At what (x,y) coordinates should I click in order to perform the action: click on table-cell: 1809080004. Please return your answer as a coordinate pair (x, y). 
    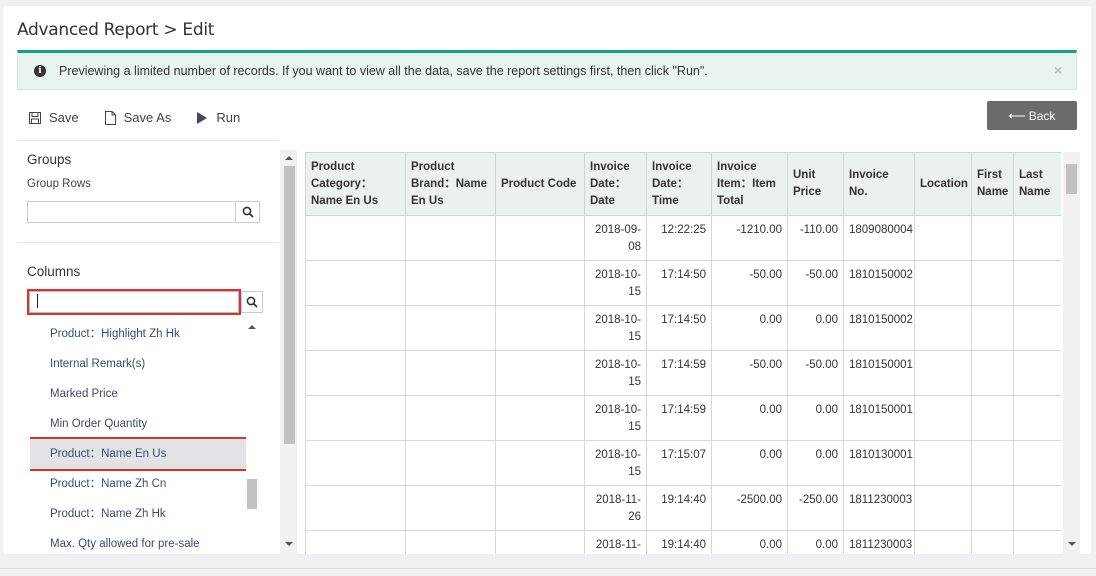
    Looking at the image, I should click on (879, 238).